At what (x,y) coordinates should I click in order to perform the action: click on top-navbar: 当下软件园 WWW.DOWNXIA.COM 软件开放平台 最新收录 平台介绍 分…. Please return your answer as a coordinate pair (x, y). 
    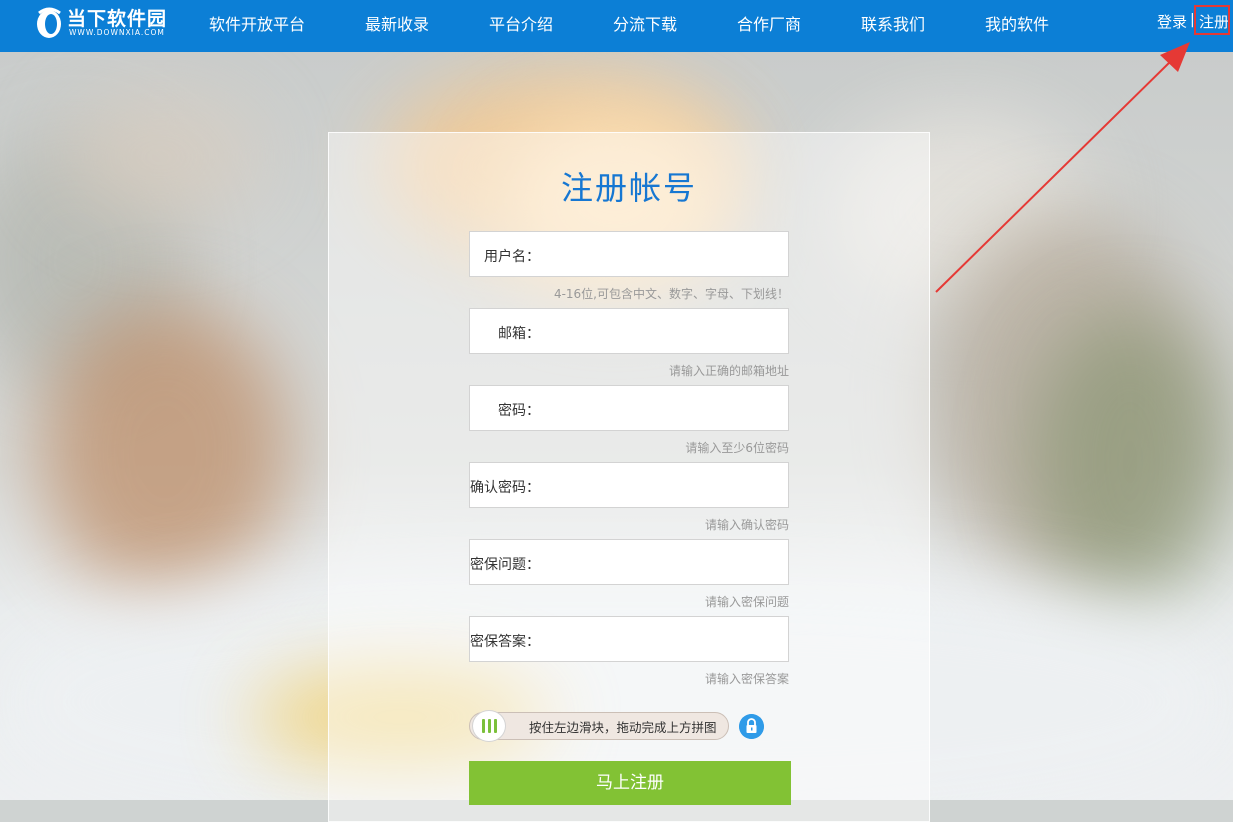
    Looking at the image, I should click on (616, 26).